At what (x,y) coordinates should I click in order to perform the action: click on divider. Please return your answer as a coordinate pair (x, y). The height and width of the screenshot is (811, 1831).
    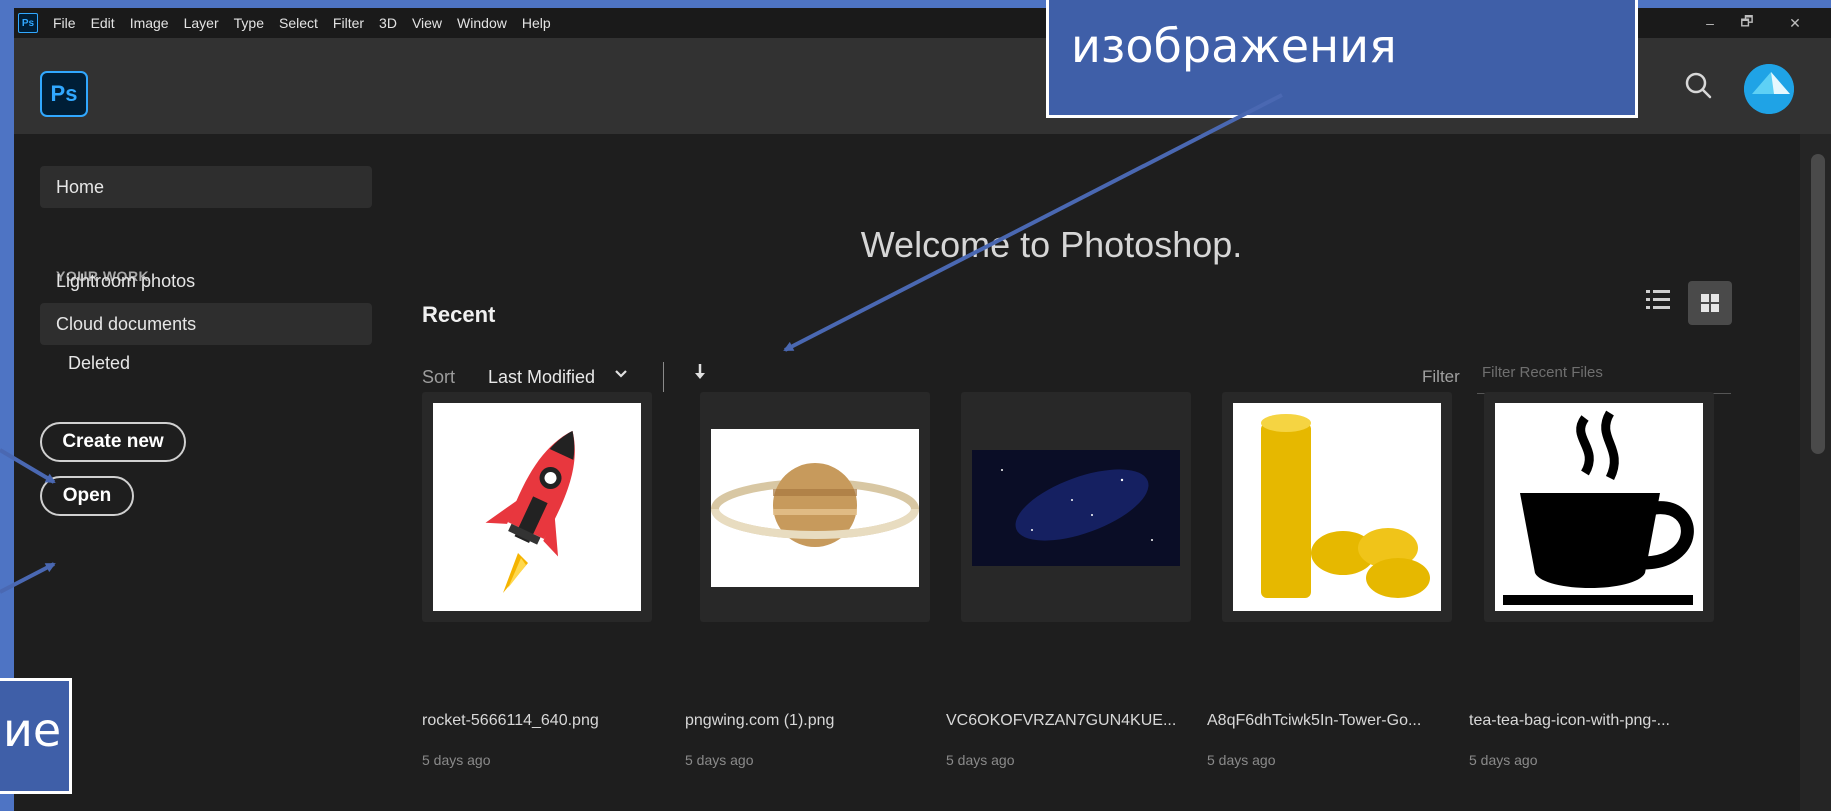
    Looking at the image, I should click on (663, 377).